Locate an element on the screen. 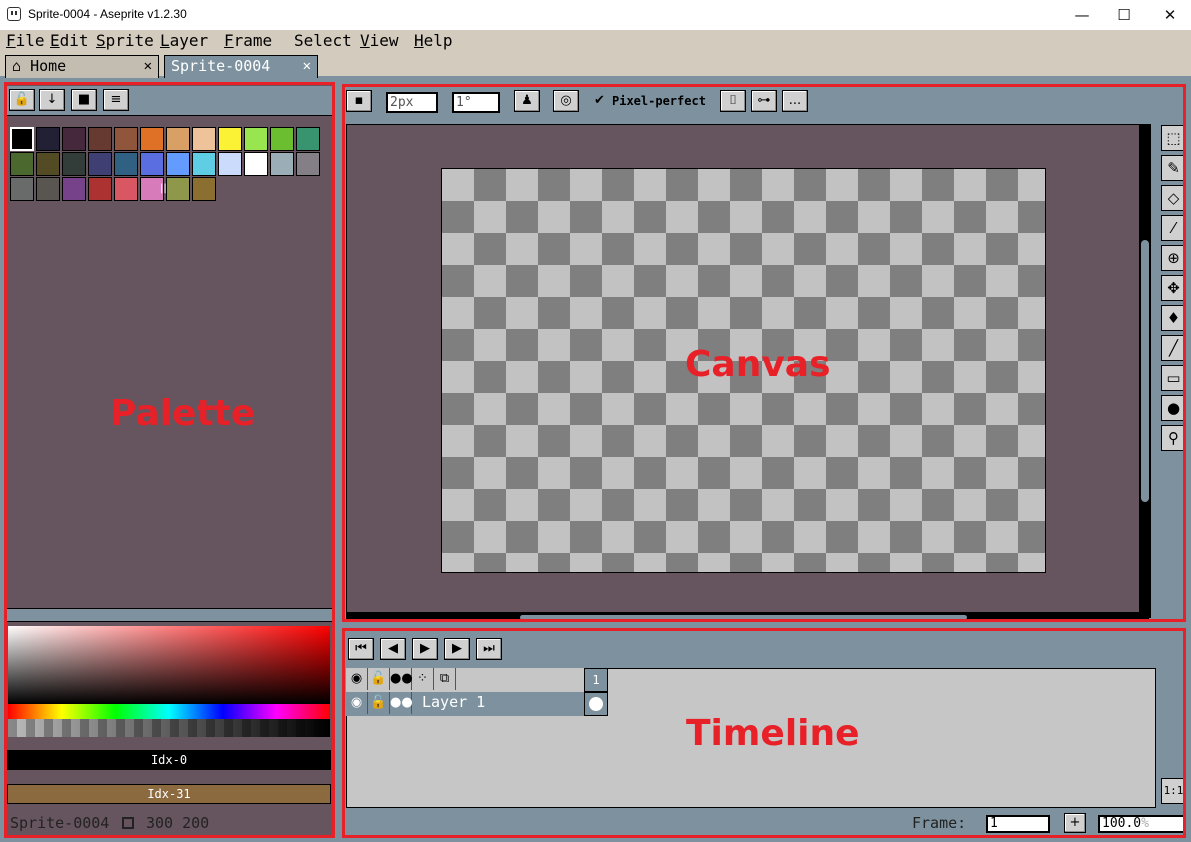  tab-sprite-close-icon: ✕ is located at coordinates (307, 66).